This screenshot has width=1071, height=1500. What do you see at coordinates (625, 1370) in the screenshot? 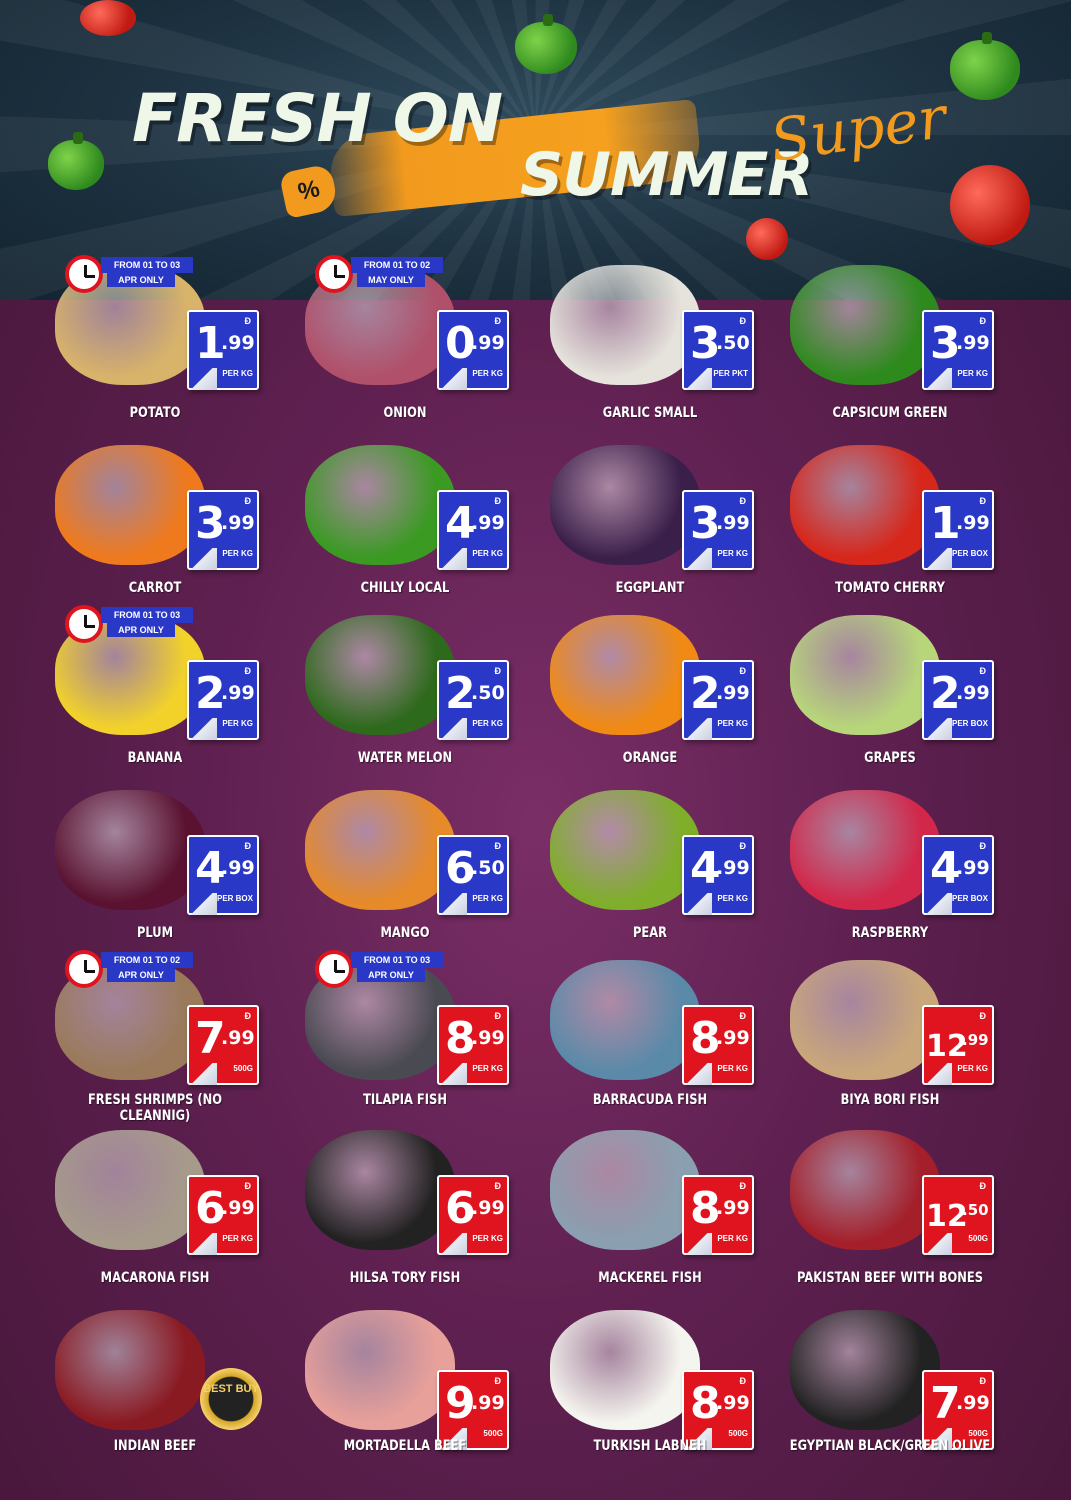
I see `labneh-icon` at bounding box center [625, 1370].